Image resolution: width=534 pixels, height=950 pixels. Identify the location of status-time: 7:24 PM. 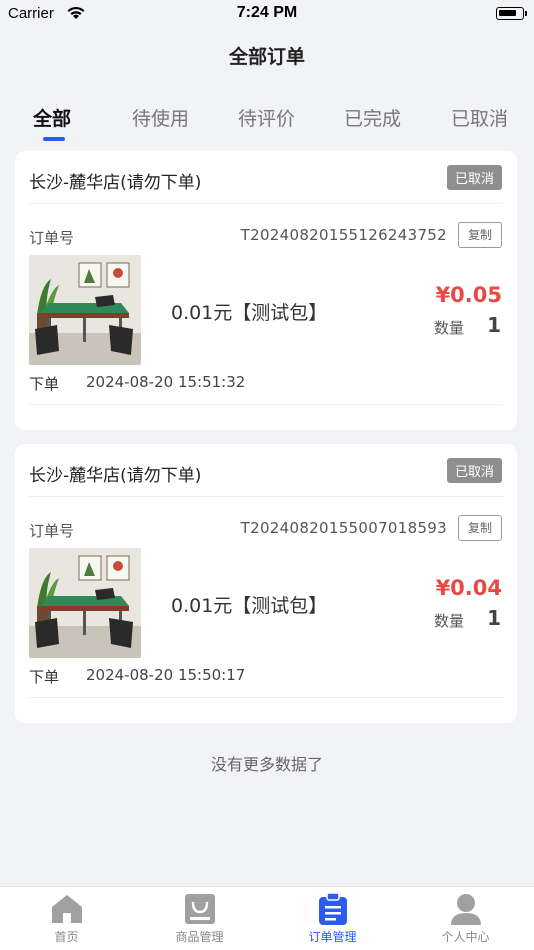
(267, 12).